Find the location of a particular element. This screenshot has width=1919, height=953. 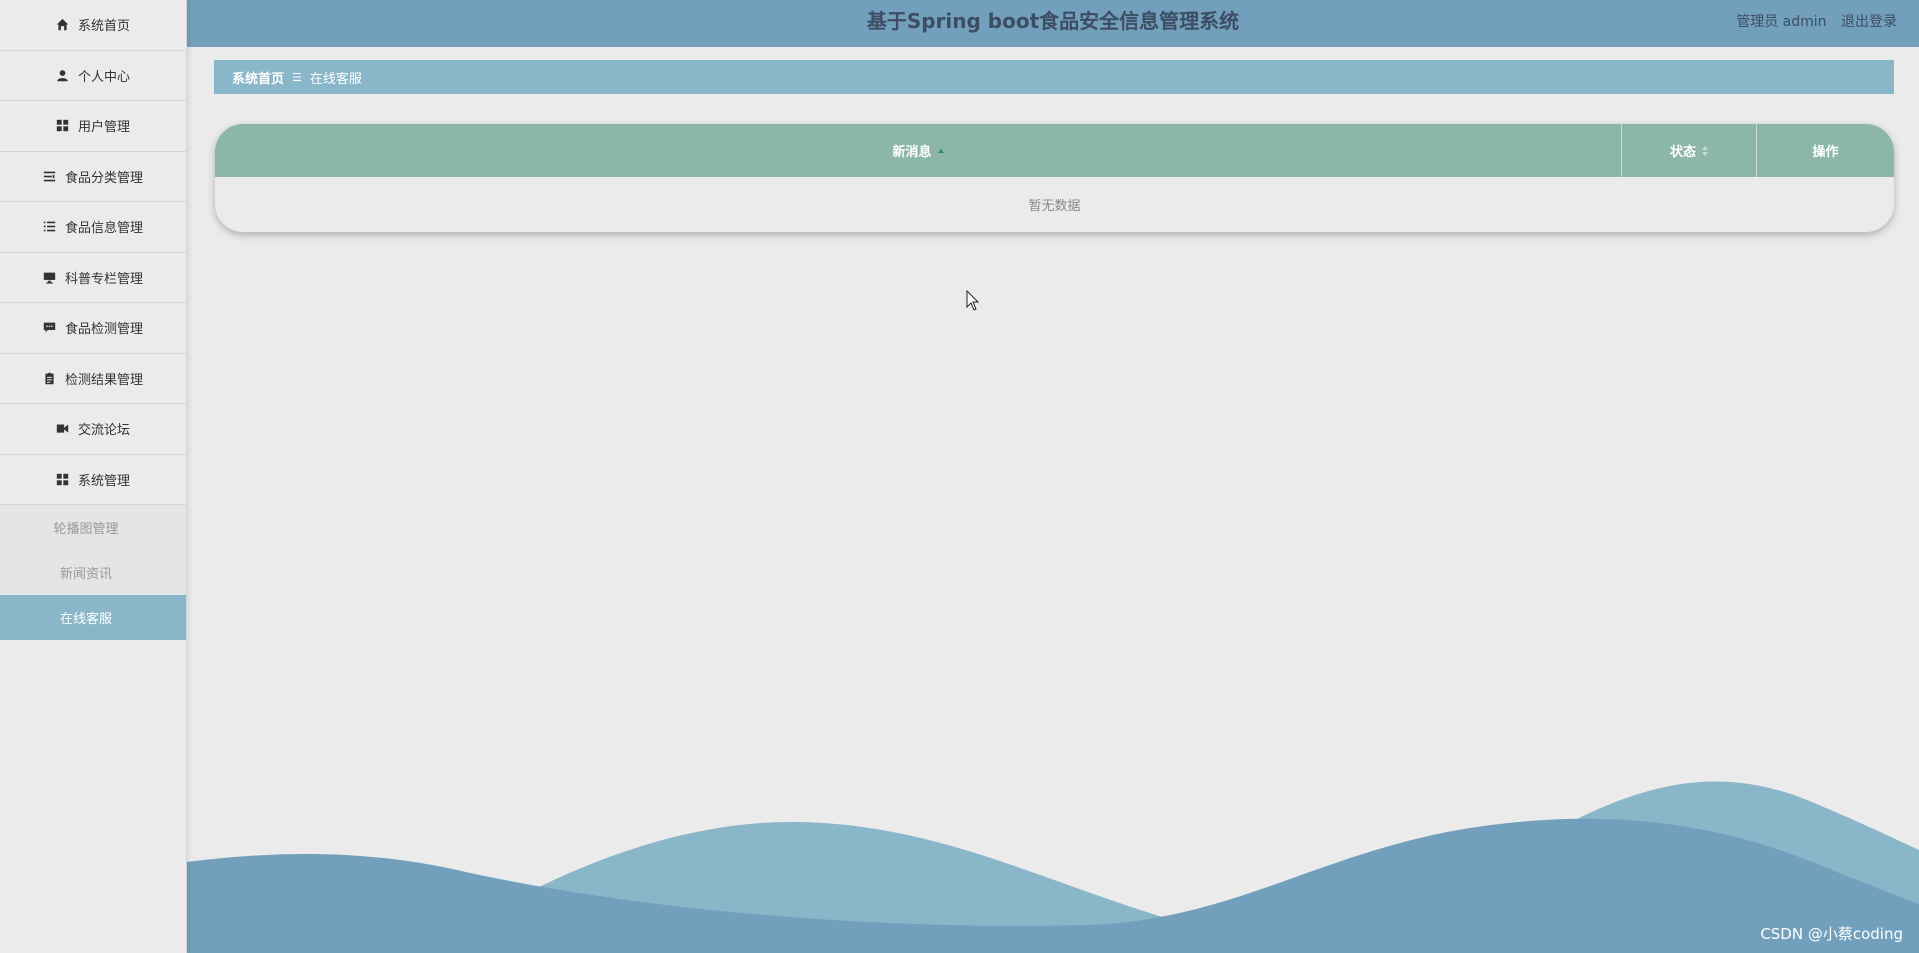

user-label: 管理员 admin is located at coordinates (1781, 22).